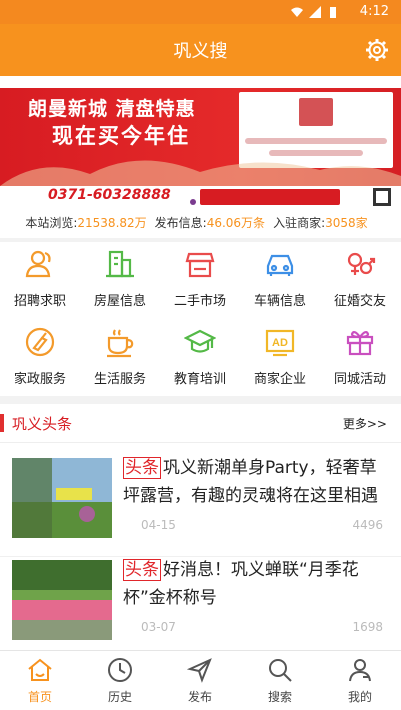  I want to click on tab-label: 发布, so click(199, 697).